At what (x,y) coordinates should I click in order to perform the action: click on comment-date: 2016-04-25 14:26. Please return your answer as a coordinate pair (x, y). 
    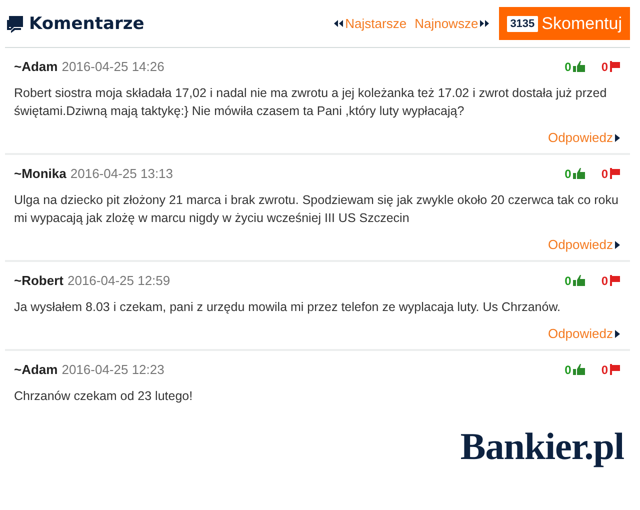
    Looking at the image, I should click on (113, 66).